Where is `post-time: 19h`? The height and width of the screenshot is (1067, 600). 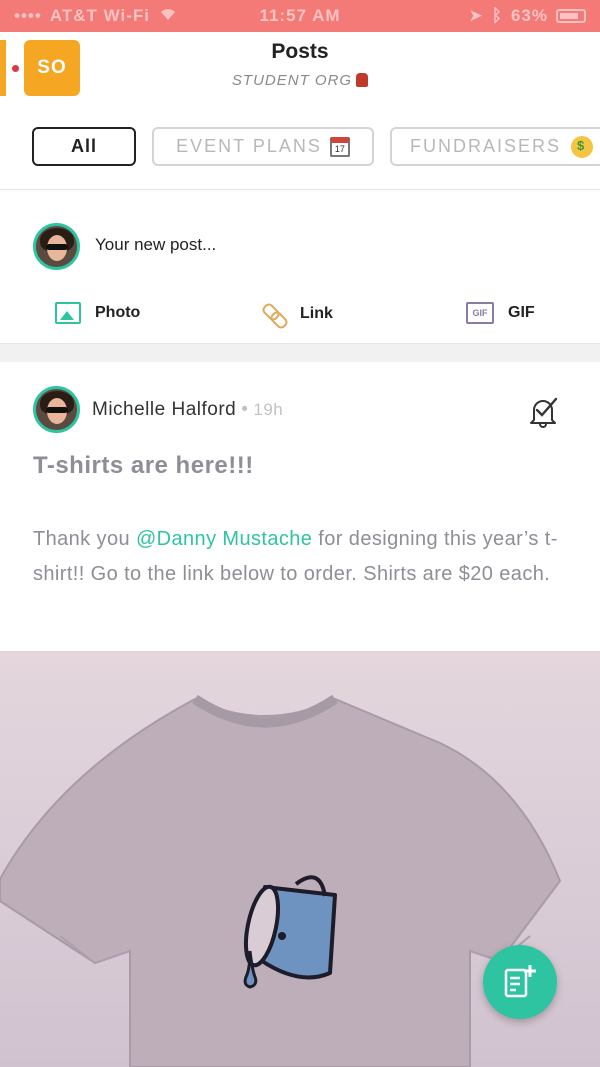
post-time: 19h is located at coordinates (268, 409).